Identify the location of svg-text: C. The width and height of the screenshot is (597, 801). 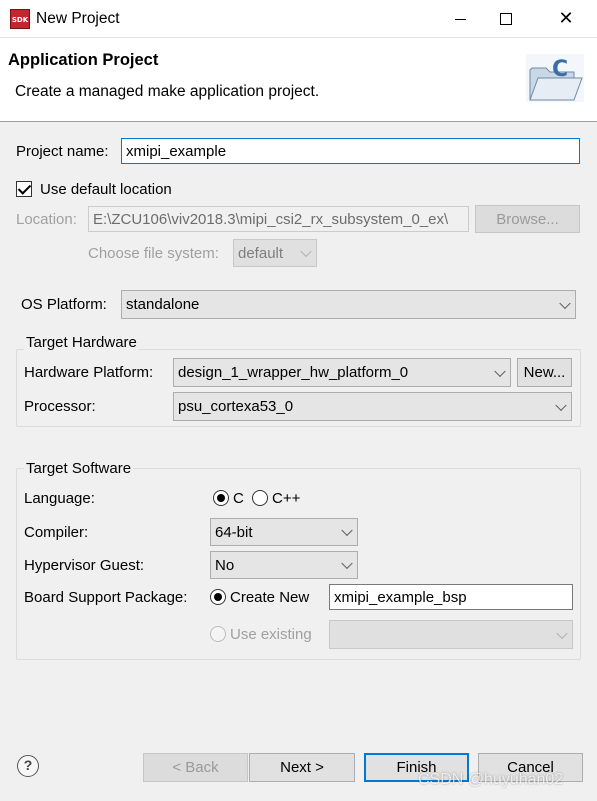
(560, 69).